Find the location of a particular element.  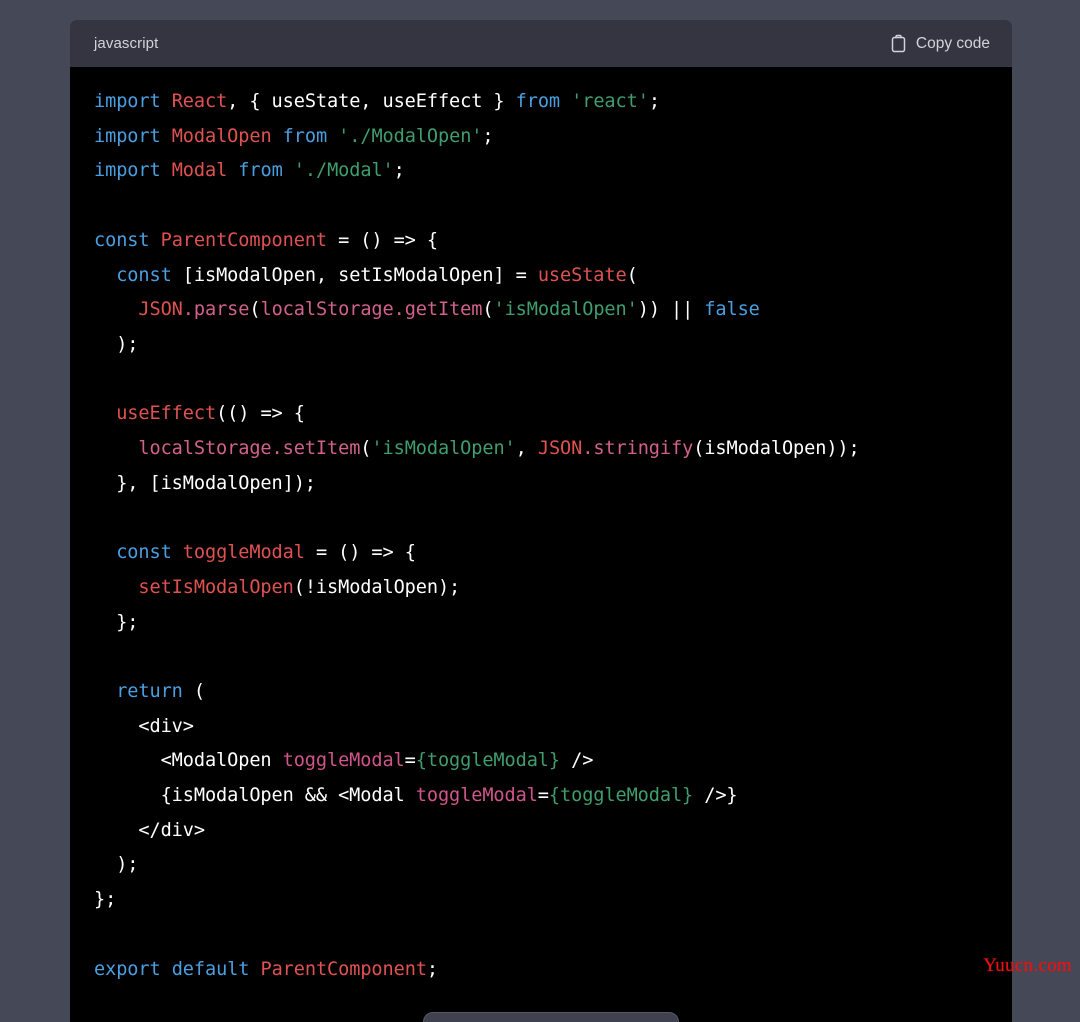

chat-input-box is located at coordinates (551, 1017).